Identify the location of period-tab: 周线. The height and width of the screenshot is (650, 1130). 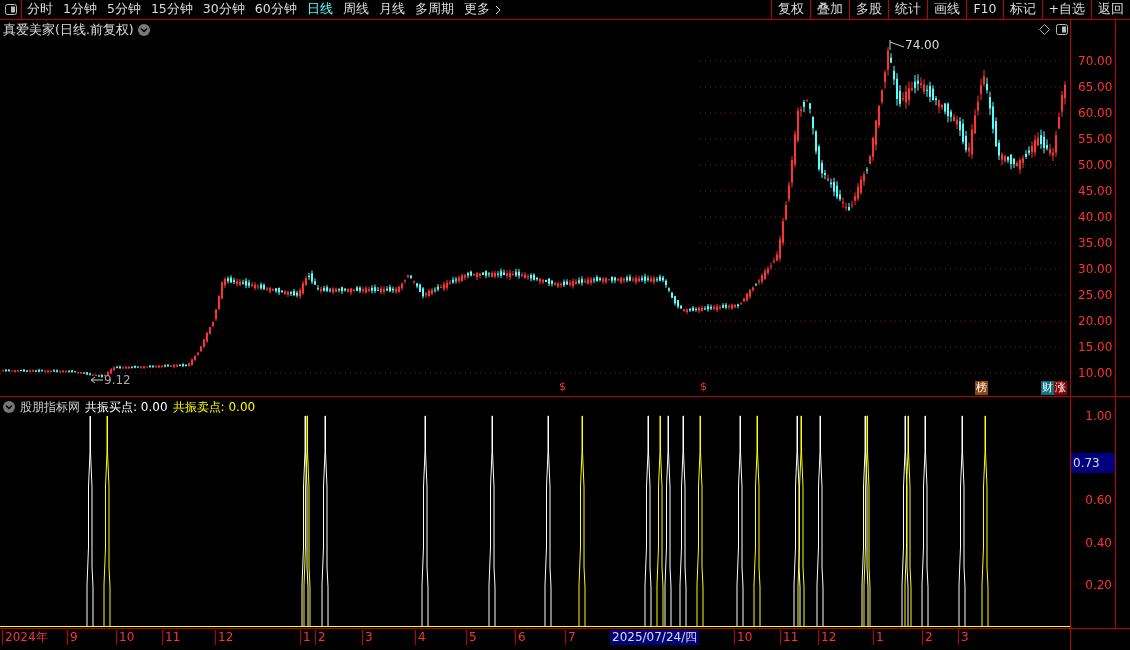
(355, 9).